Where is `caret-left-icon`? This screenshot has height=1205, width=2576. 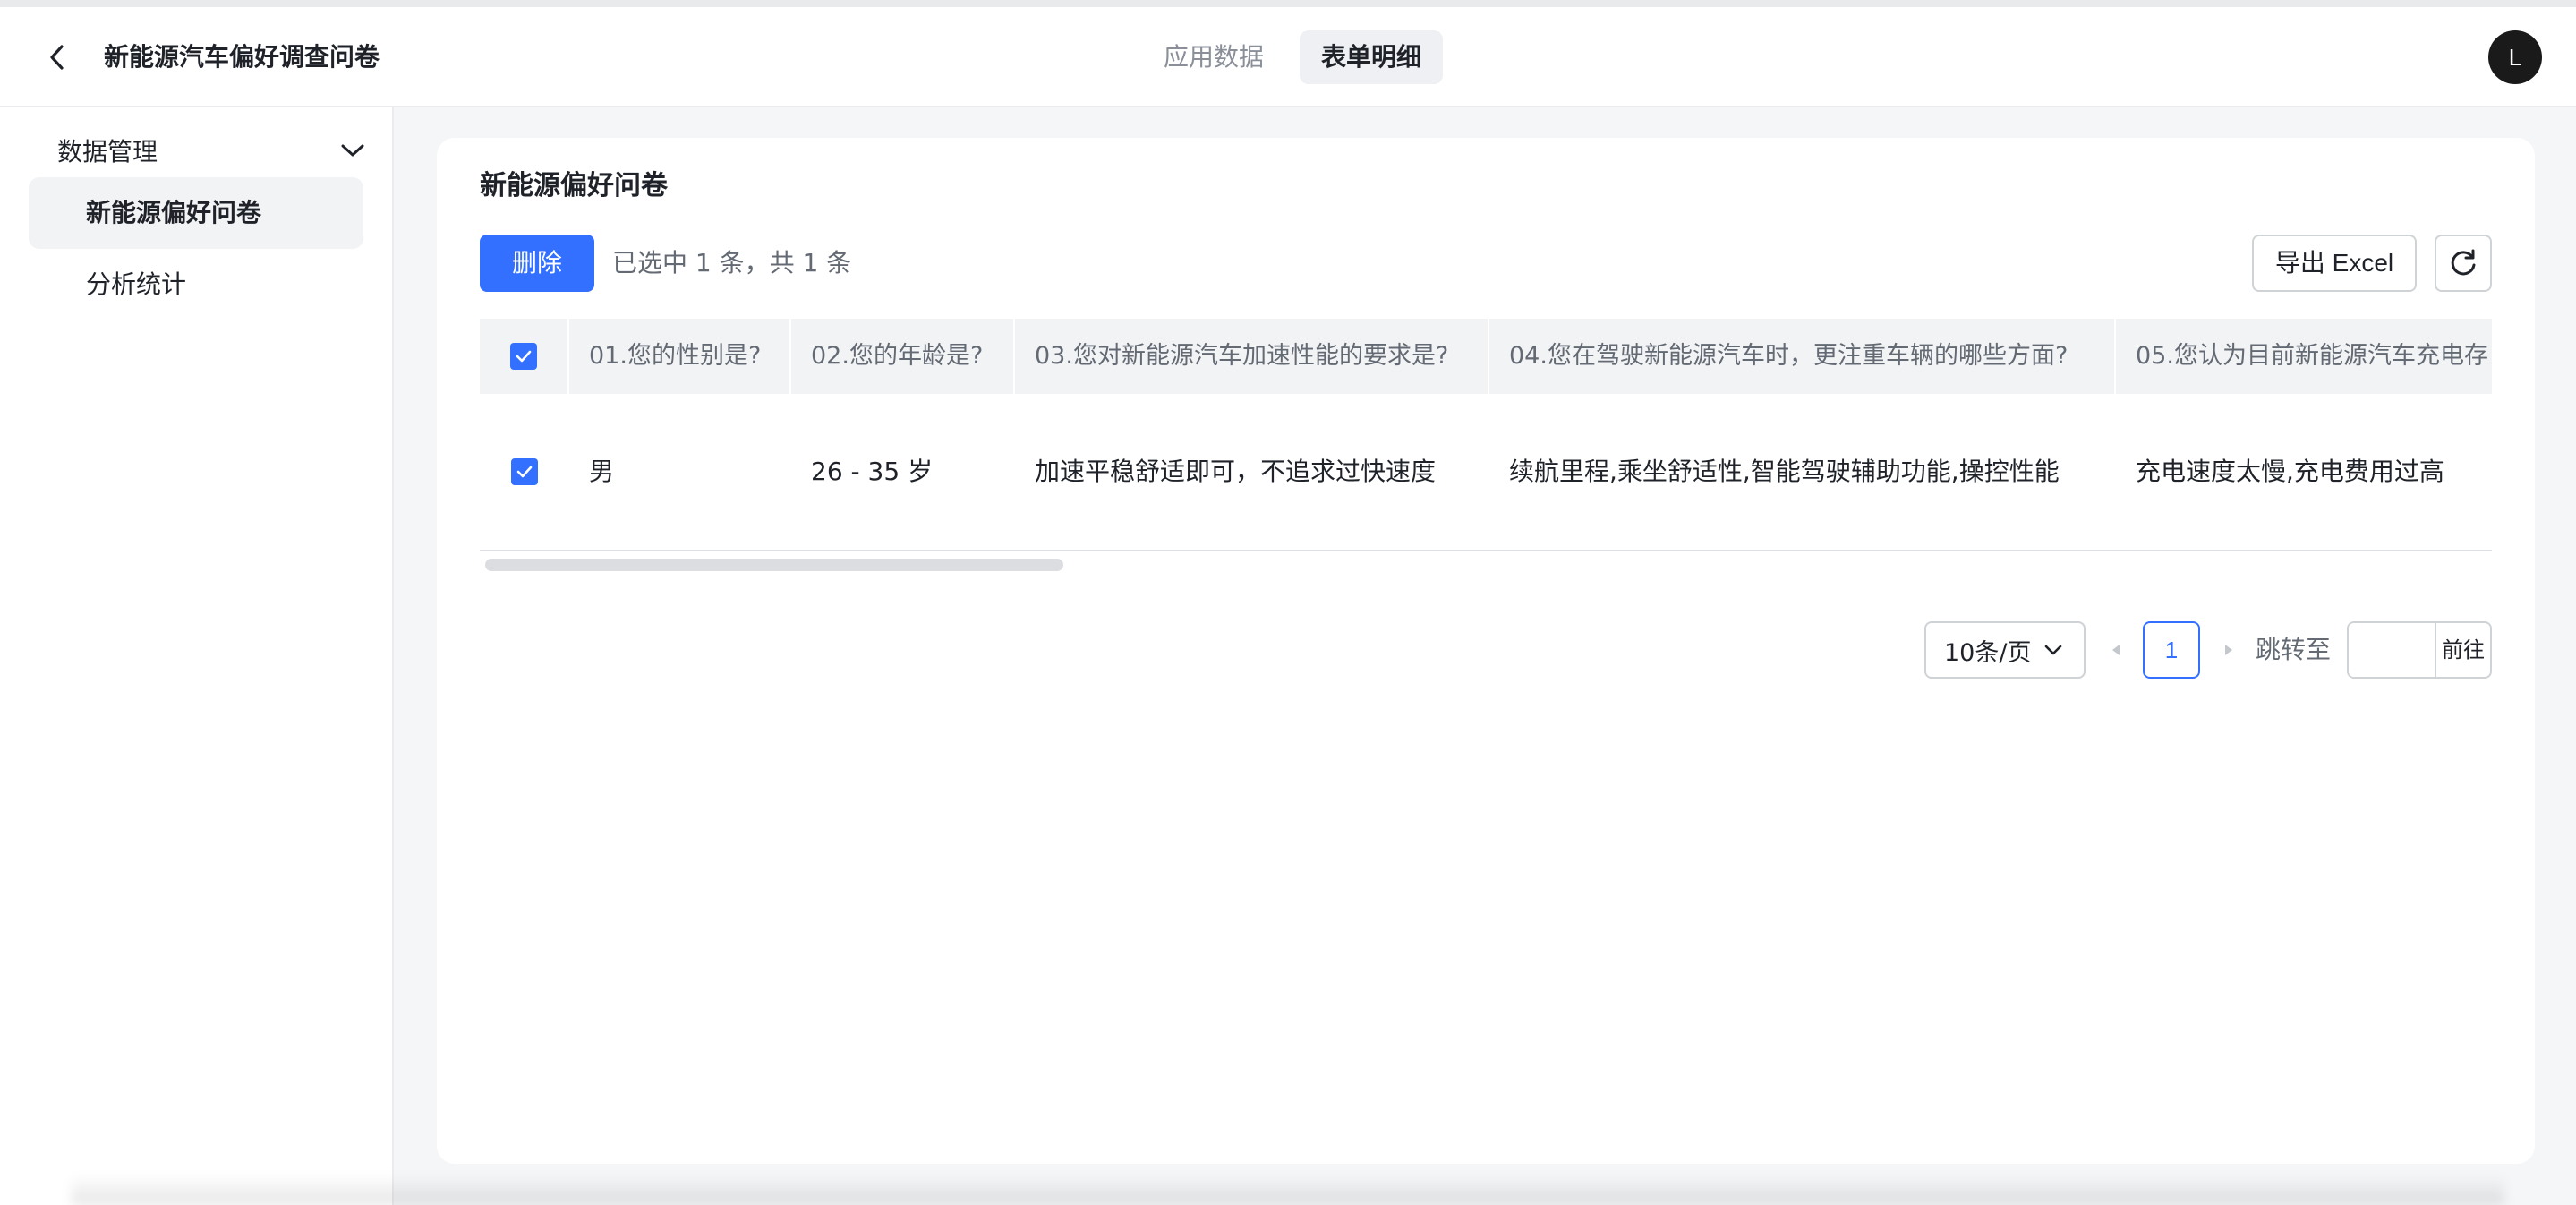 caret-left-icon is located at coordinates (2116, 650).